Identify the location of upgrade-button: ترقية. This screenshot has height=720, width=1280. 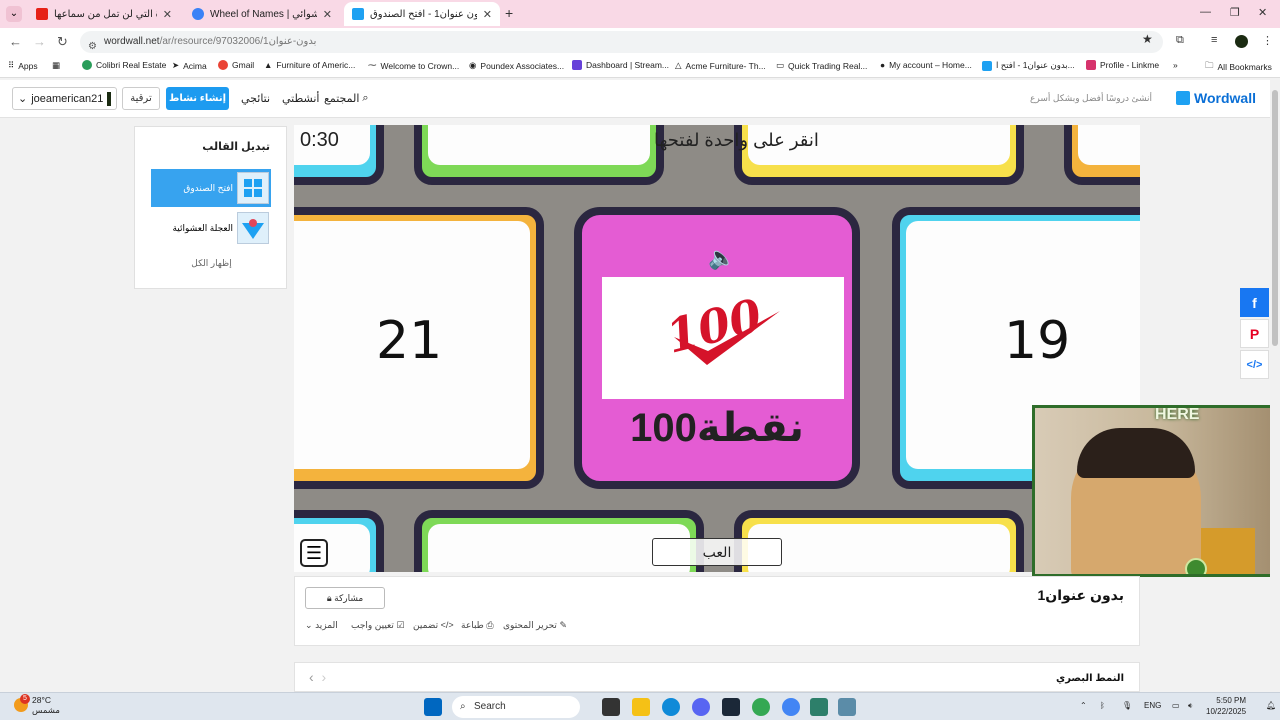
(141, 98).